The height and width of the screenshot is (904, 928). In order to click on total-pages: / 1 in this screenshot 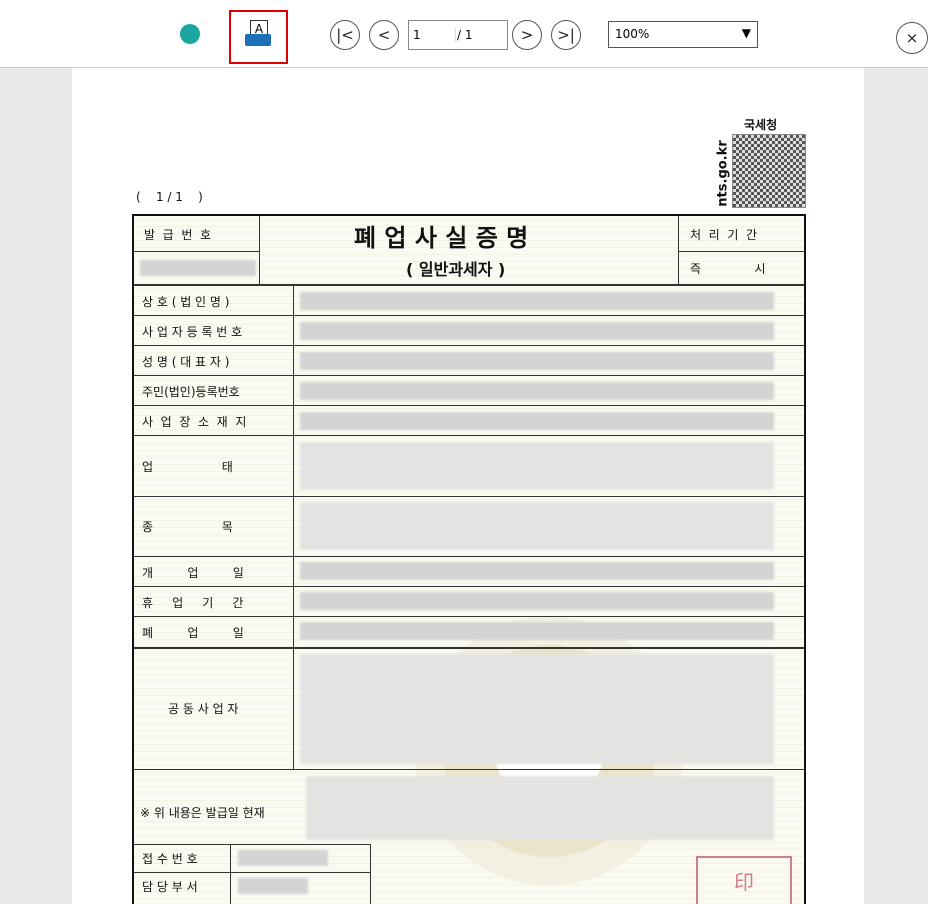, I will do `click(465, 35)`.